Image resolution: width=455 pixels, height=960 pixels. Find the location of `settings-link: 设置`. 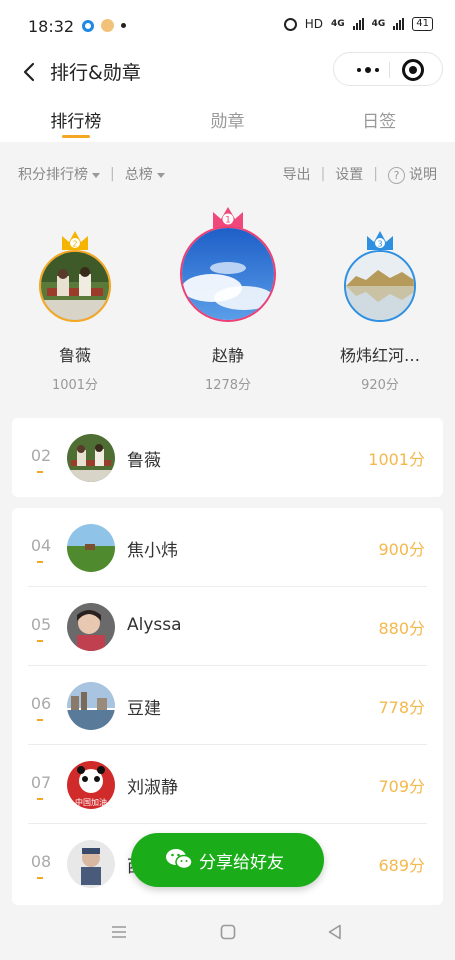

settings-link: 设置 is located at coordinates (349, 174).